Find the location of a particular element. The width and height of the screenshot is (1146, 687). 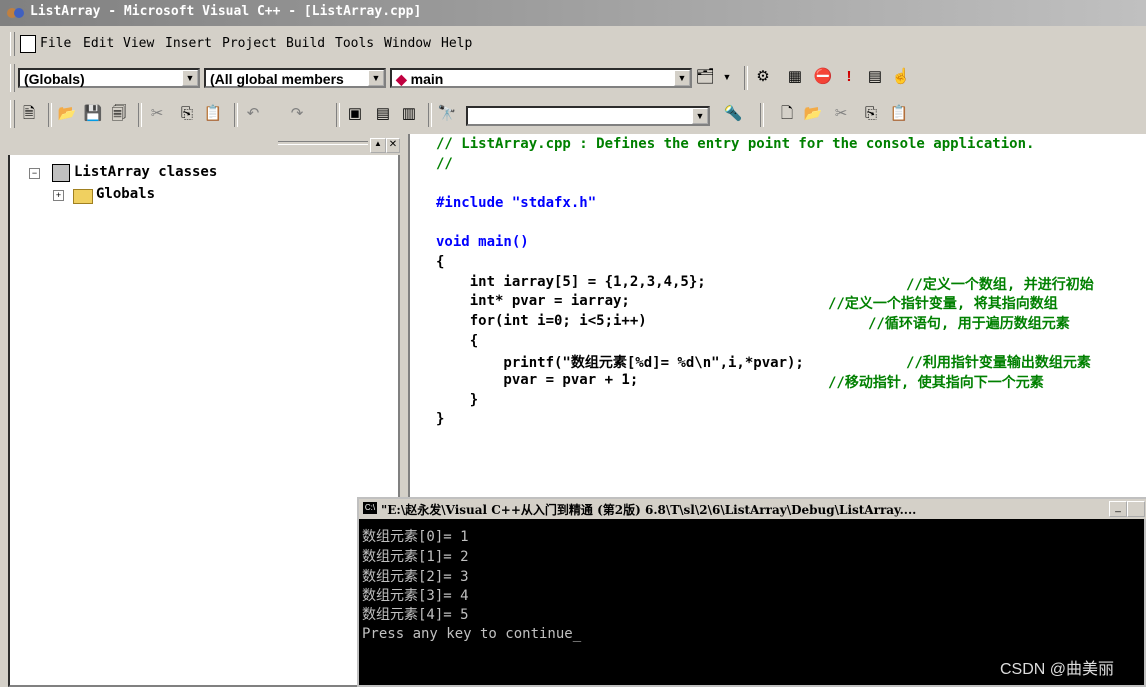

hand-icon: ☝ is located at coordinates (901, 77).